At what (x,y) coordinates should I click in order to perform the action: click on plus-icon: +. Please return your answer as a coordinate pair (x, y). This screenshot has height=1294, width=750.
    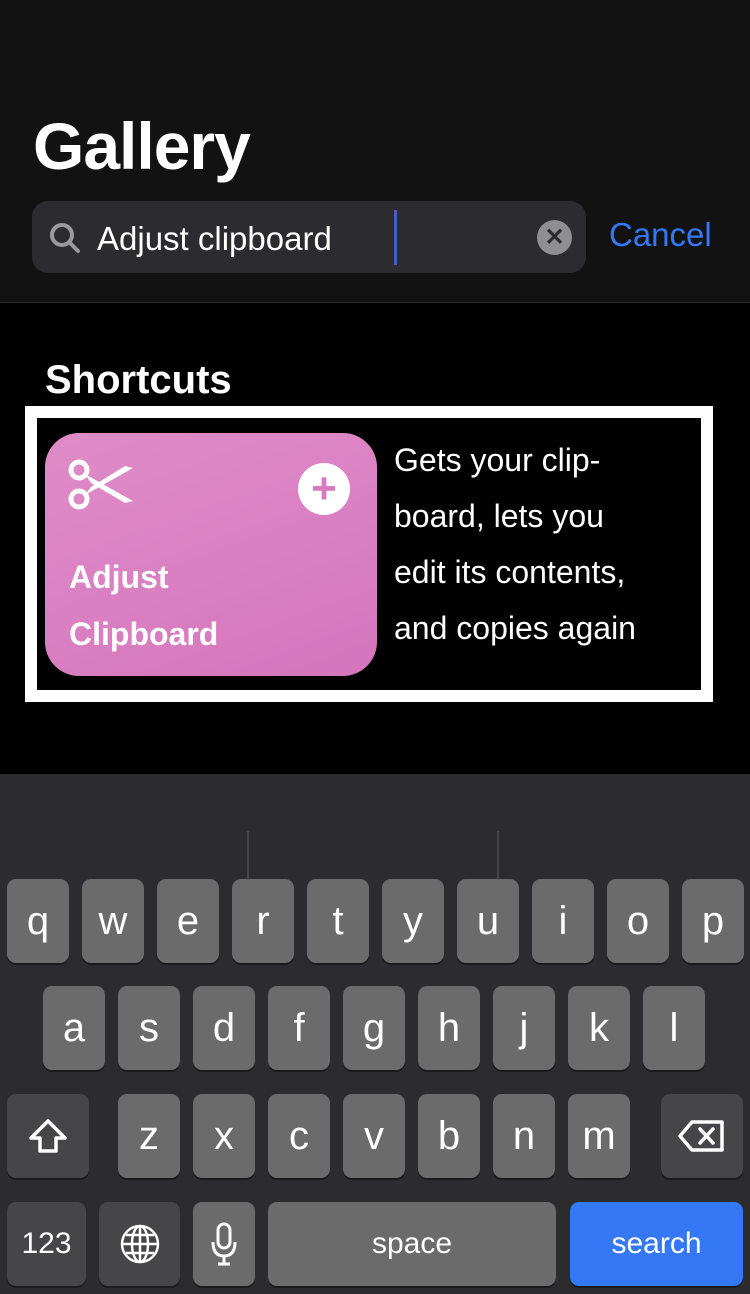
    Looking at the image, I should click on (324, 489).